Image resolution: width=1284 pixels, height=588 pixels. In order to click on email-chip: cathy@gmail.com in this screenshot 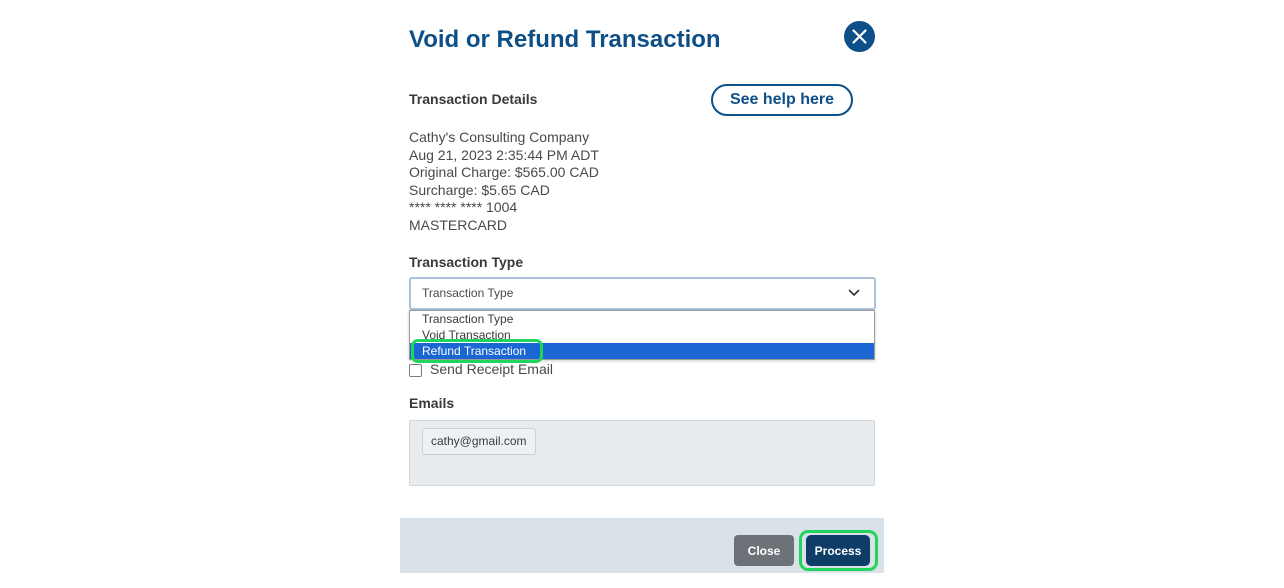, I will do `click(479, 441)`.